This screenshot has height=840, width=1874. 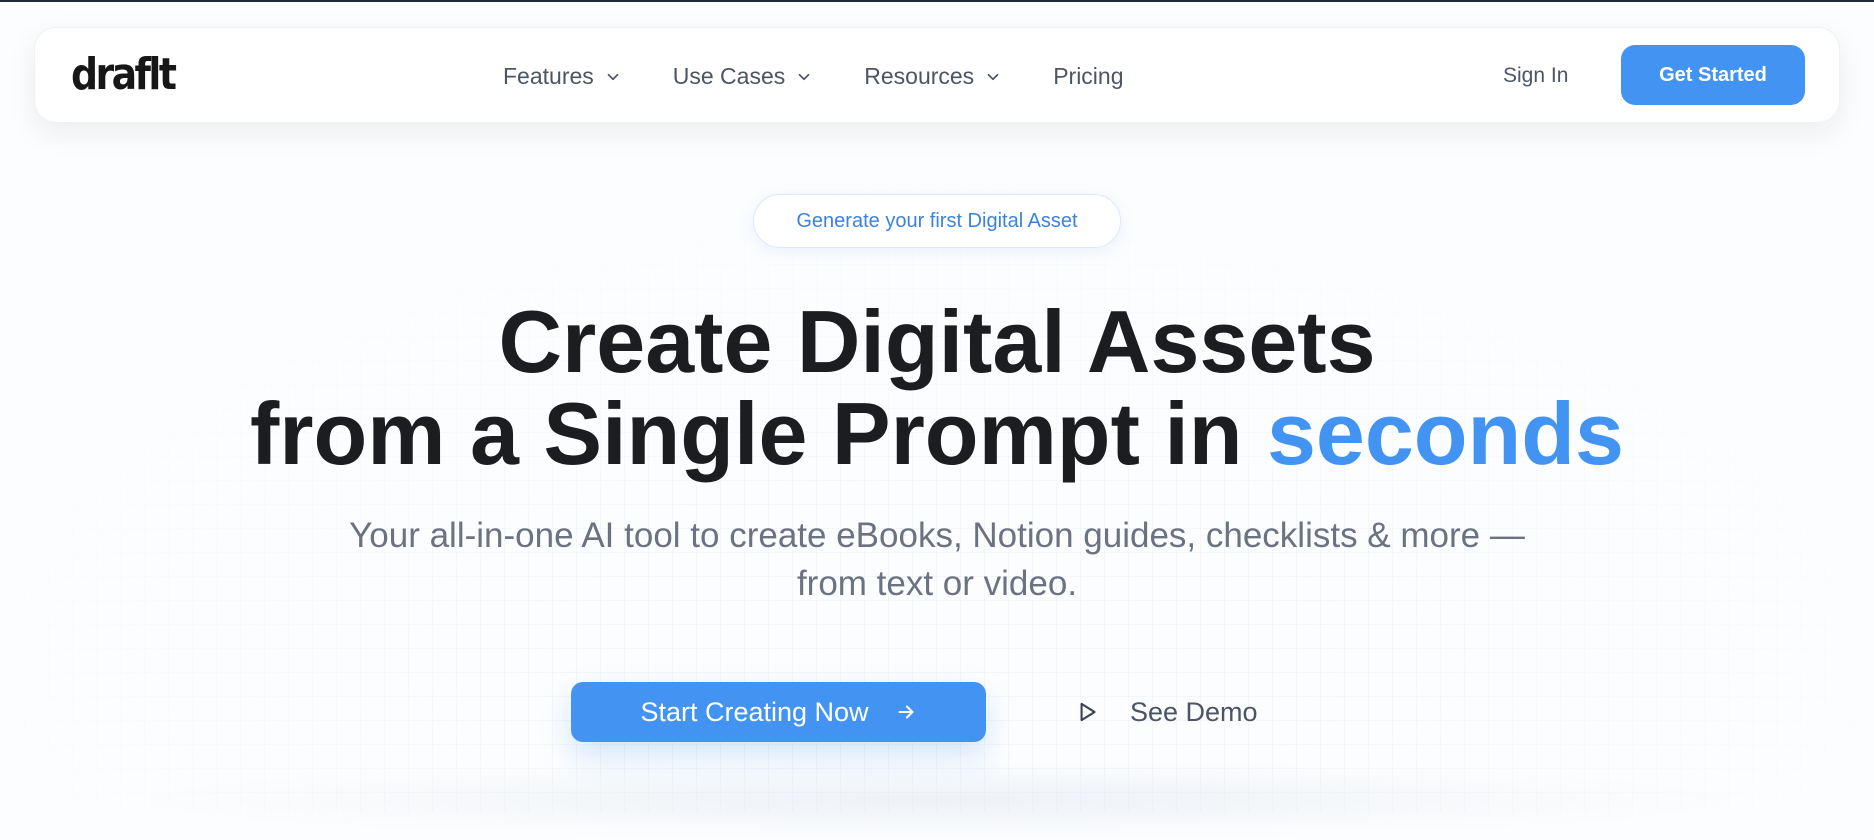 What do you see at coordinates (813, 76) in the screenshot?
I see `nav-links: Features Use Cases Resources Pricing` at bounding box center [813, 76].